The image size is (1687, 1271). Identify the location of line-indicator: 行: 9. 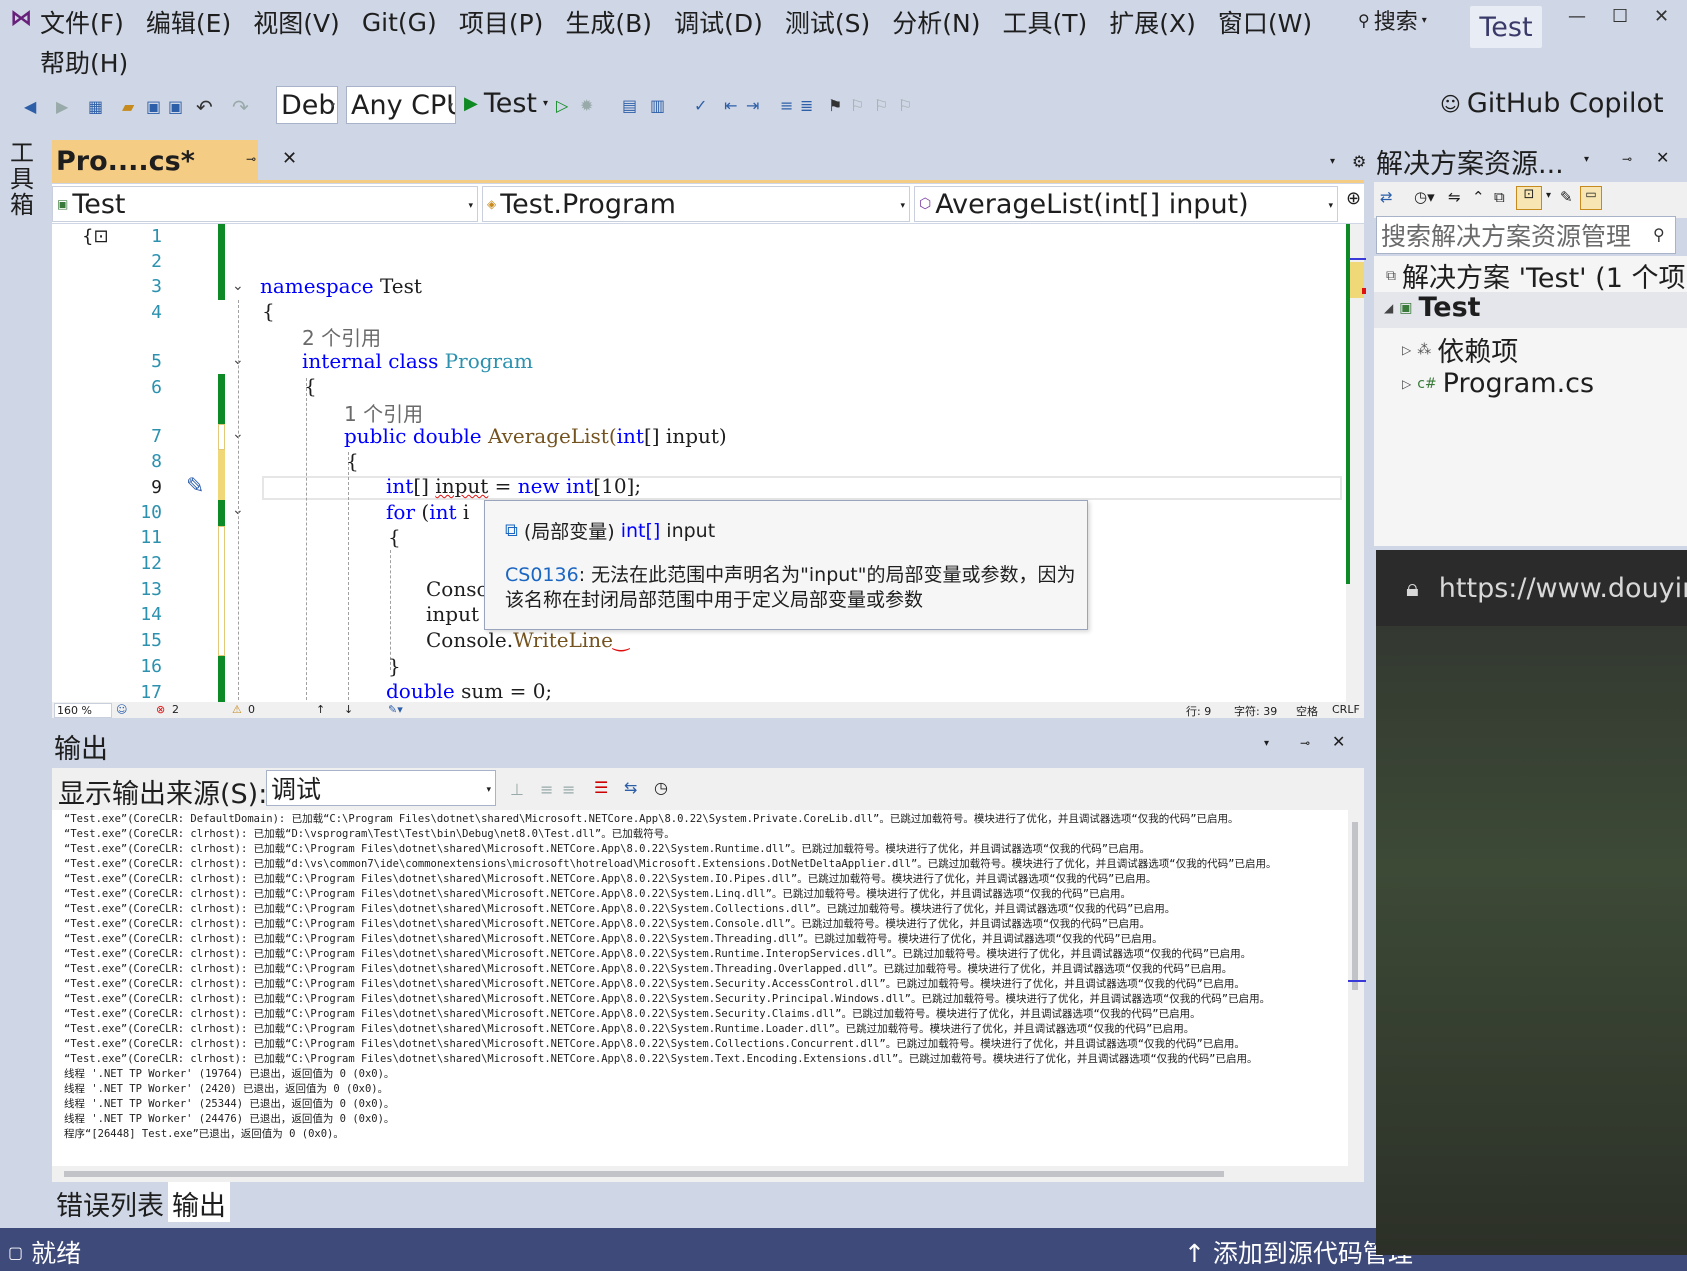
(1198, 711).